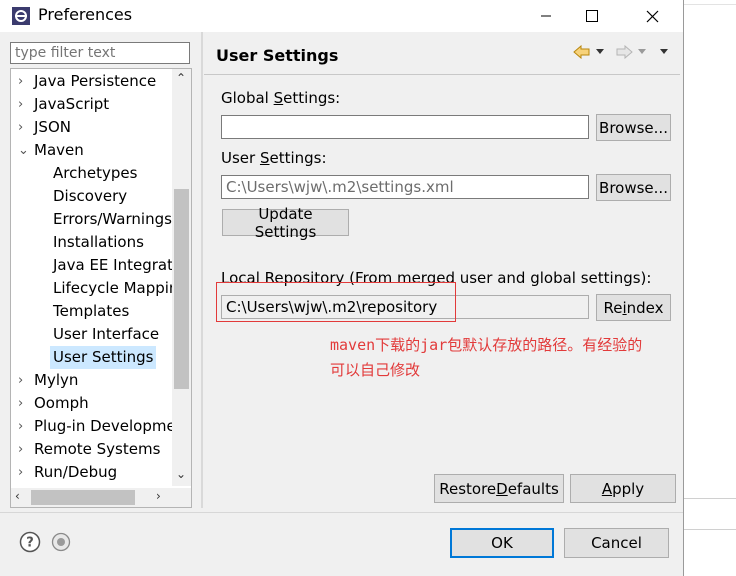 The image size is (736, 576). I want to click on tree-item: › Java Persistence, so click(92, 81).